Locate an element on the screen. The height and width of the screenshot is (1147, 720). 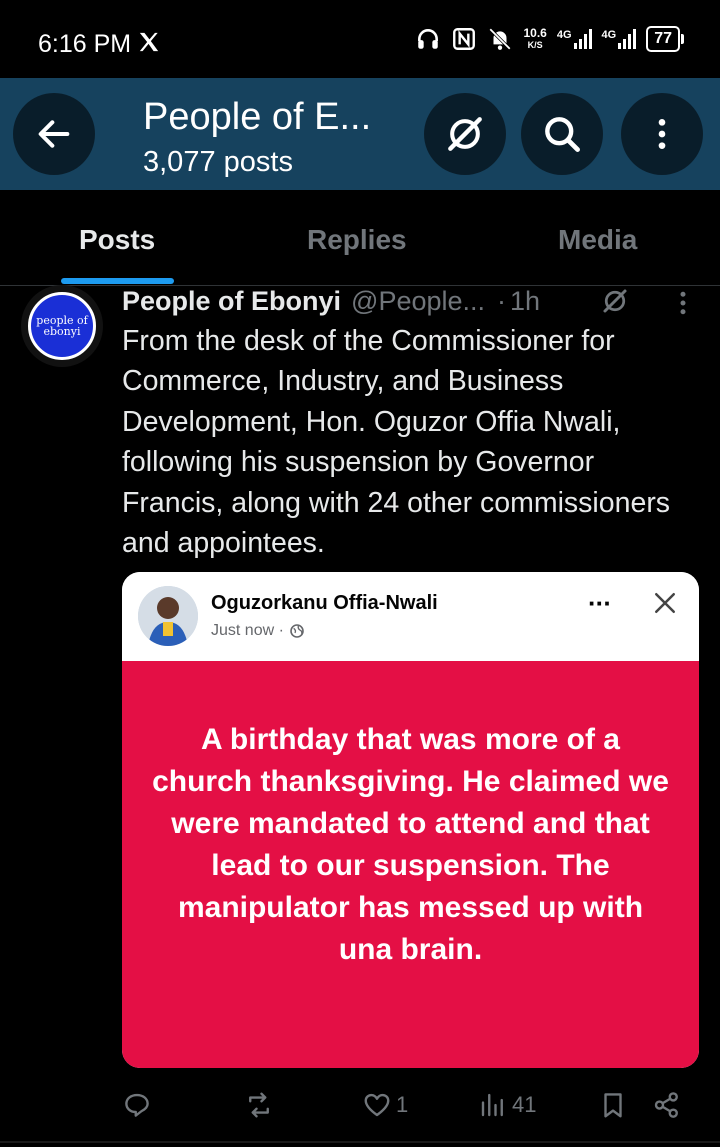
x-logo-icon is located at coordinates (149, 42).